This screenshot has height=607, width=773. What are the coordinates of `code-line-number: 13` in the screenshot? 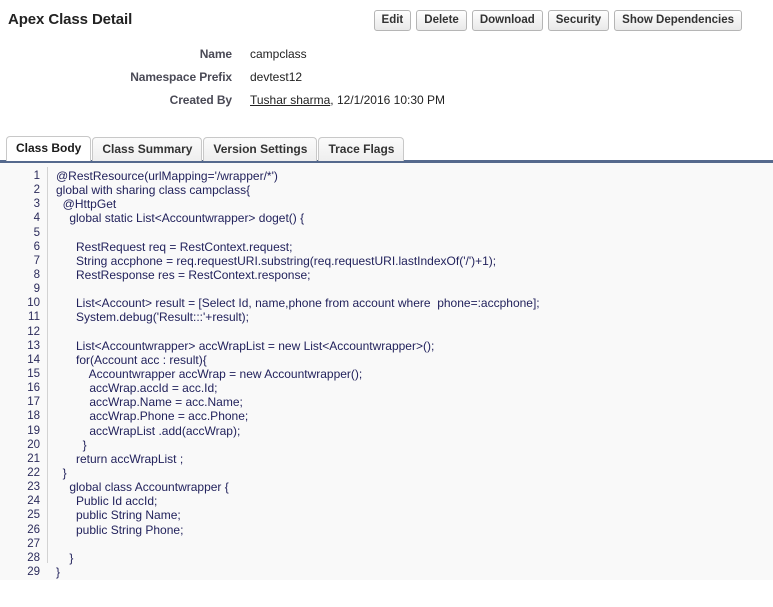 It's located at (33, 345).